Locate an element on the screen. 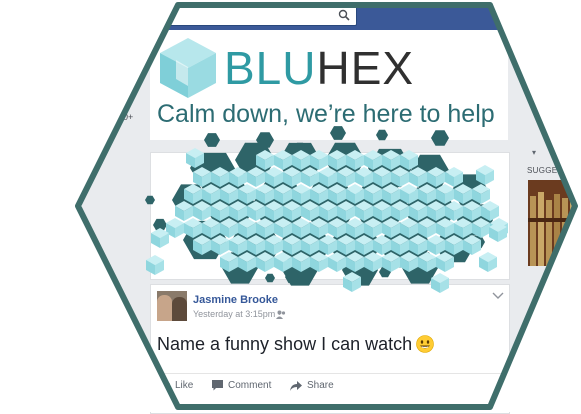  share-button: Share is located at coordinates (312, 385).